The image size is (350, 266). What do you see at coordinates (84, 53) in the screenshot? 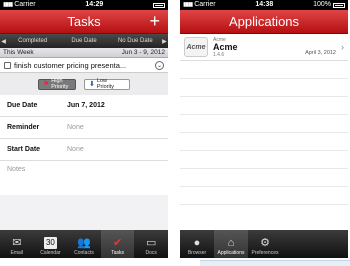
I see `section-header: This Week Jun 3 - 9, 2012` at bounding box center [84, 53].